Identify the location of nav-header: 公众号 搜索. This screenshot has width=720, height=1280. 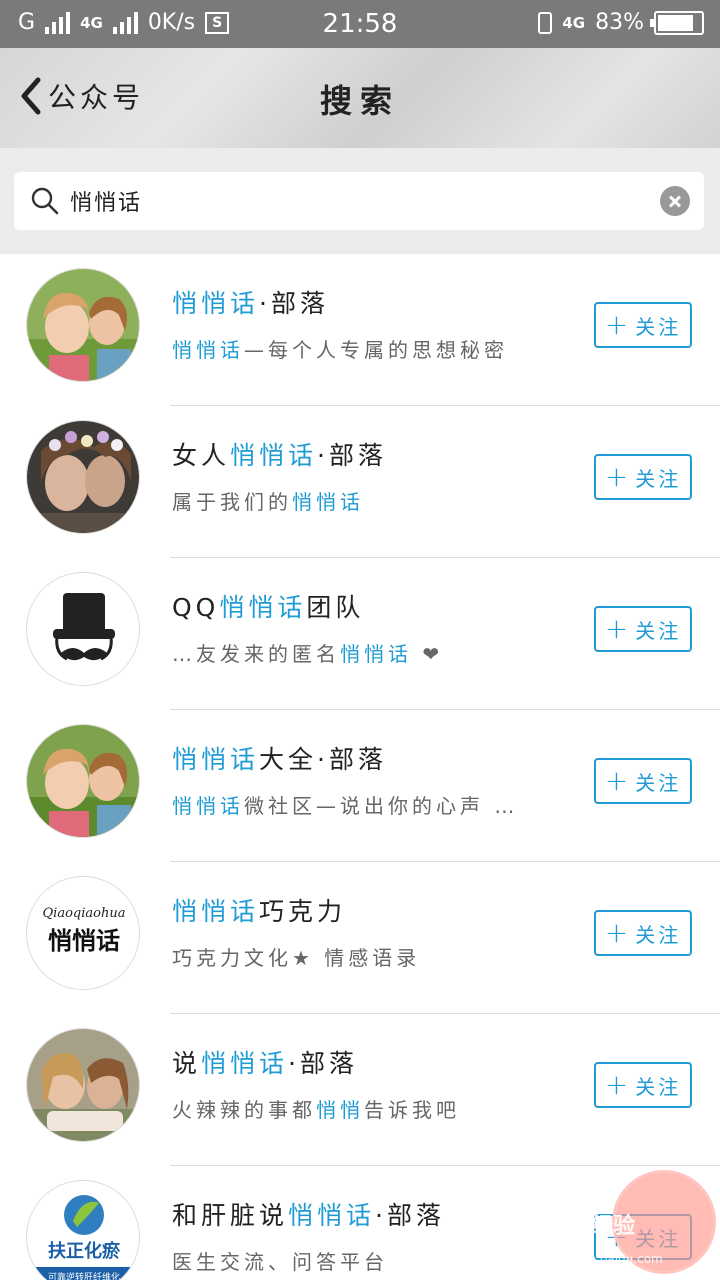
(360, 98).